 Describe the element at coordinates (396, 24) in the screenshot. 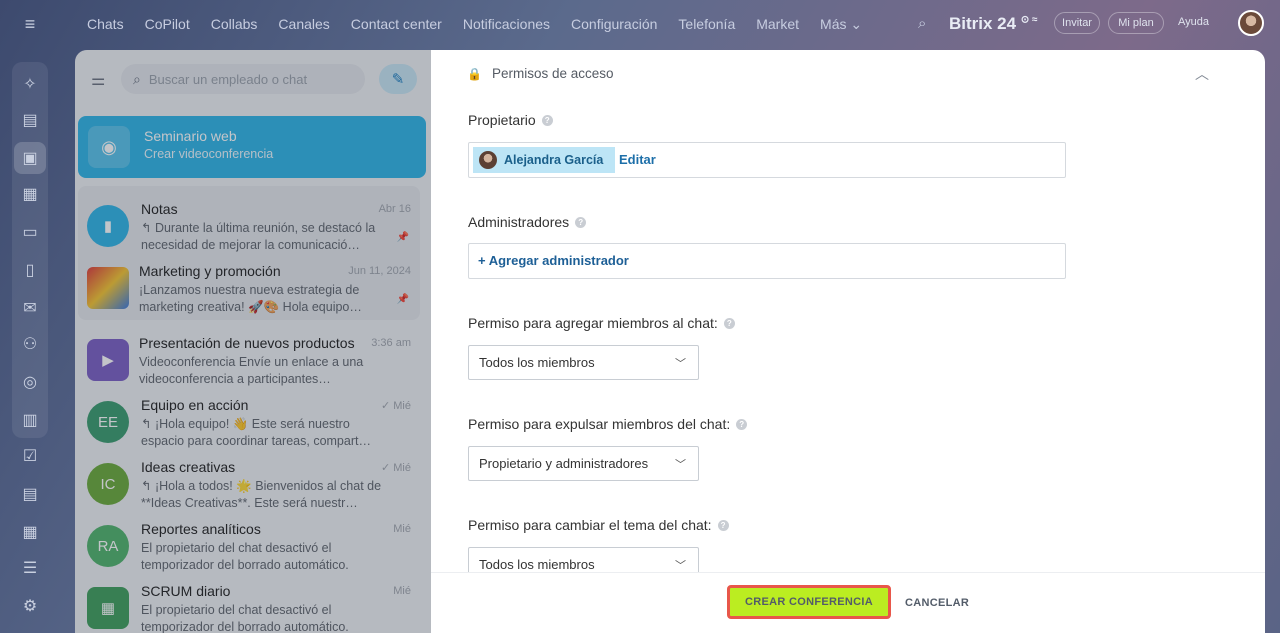

I see `nav-contact-center: Contact center` at that location.